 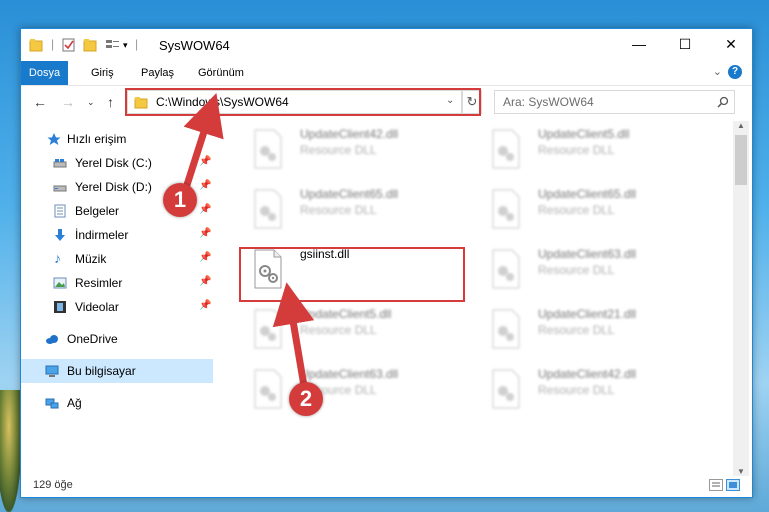 What do you see at coordinates (180, 200) in the screenshot?
I see `annotation-step-1: 1` at bounding box center [180, 200].